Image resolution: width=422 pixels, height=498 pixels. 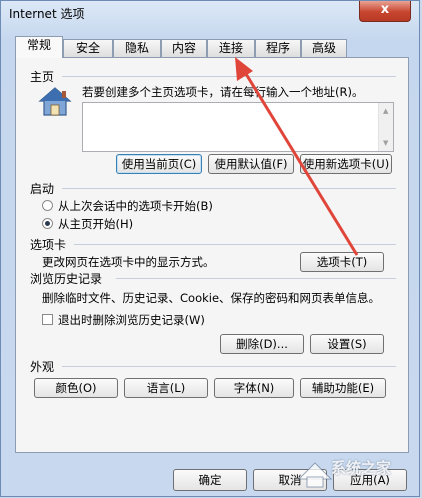 I want to click on tab-general: 常规, so click(x=39, y=47).